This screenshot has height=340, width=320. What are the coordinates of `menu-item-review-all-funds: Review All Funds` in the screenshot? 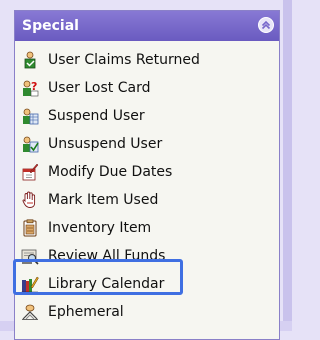 It's located at (147, 256).